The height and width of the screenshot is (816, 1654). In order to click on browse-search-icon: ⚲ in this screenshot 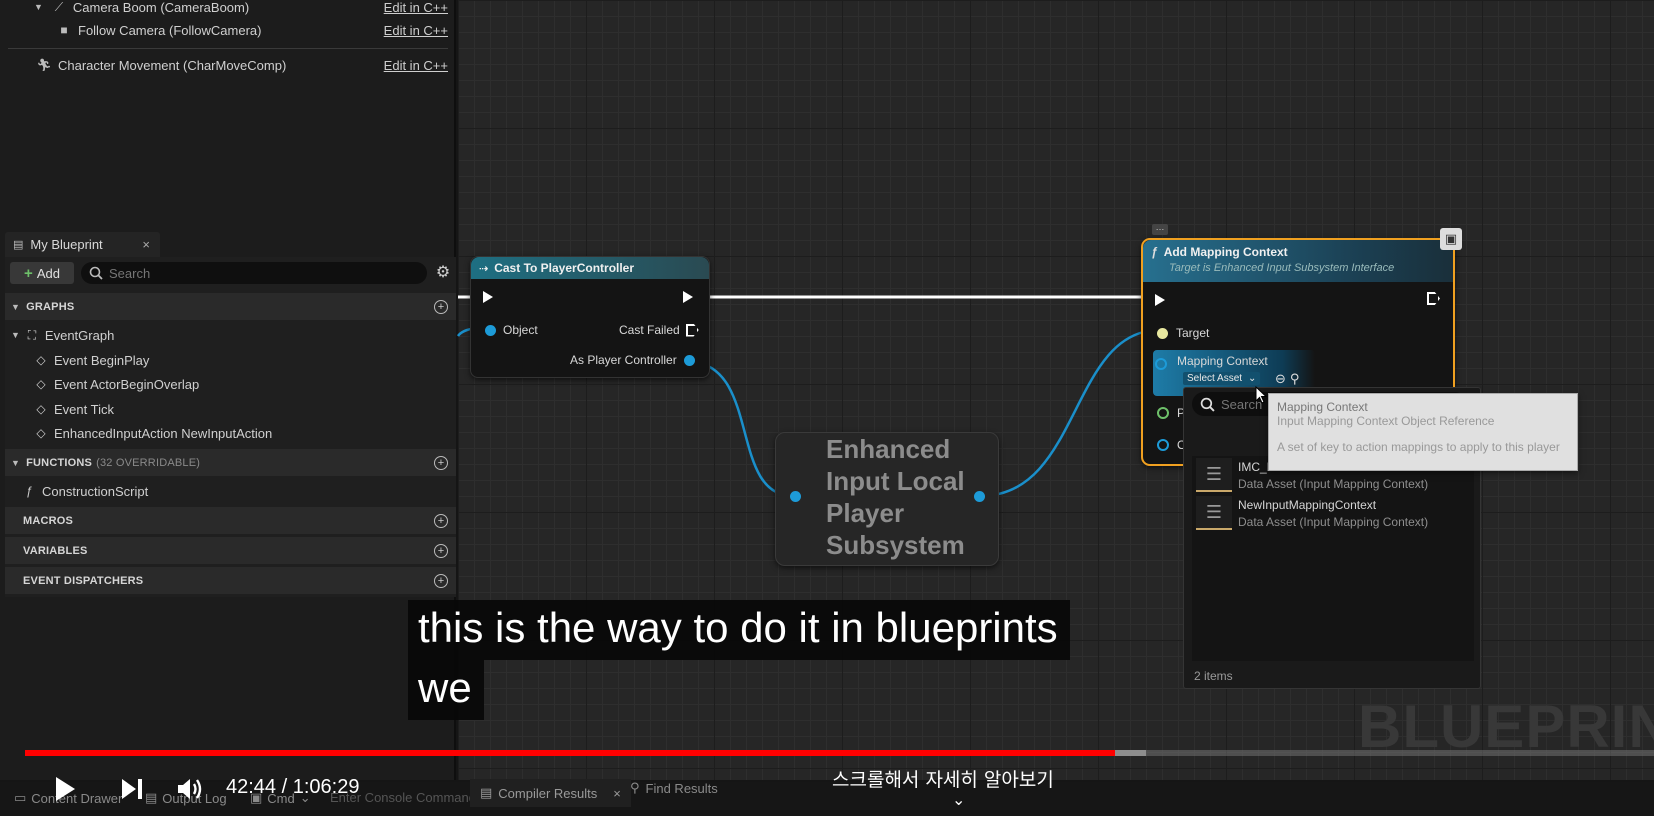, I will do `click(1295, 379)`.